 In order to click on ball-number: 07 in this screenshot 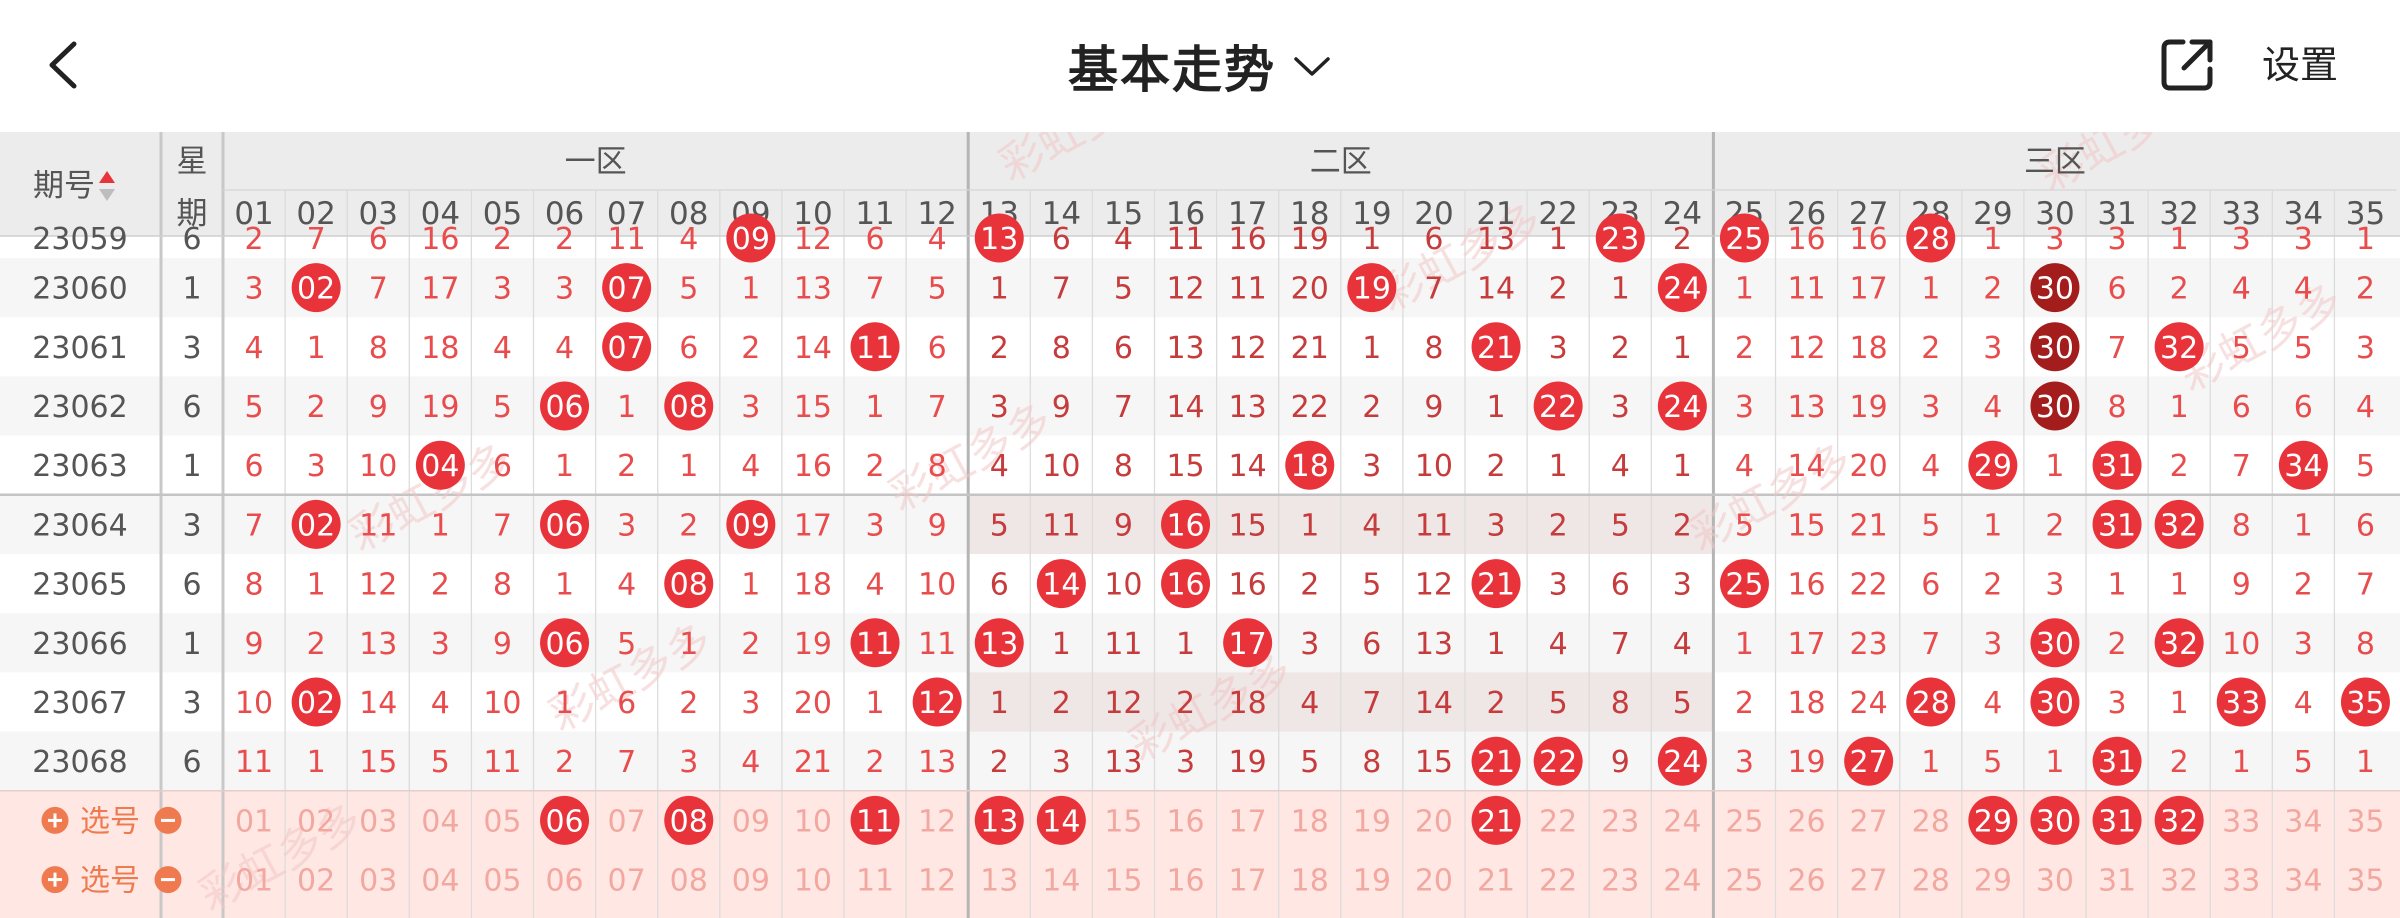, I will do `click(627, 348)`.